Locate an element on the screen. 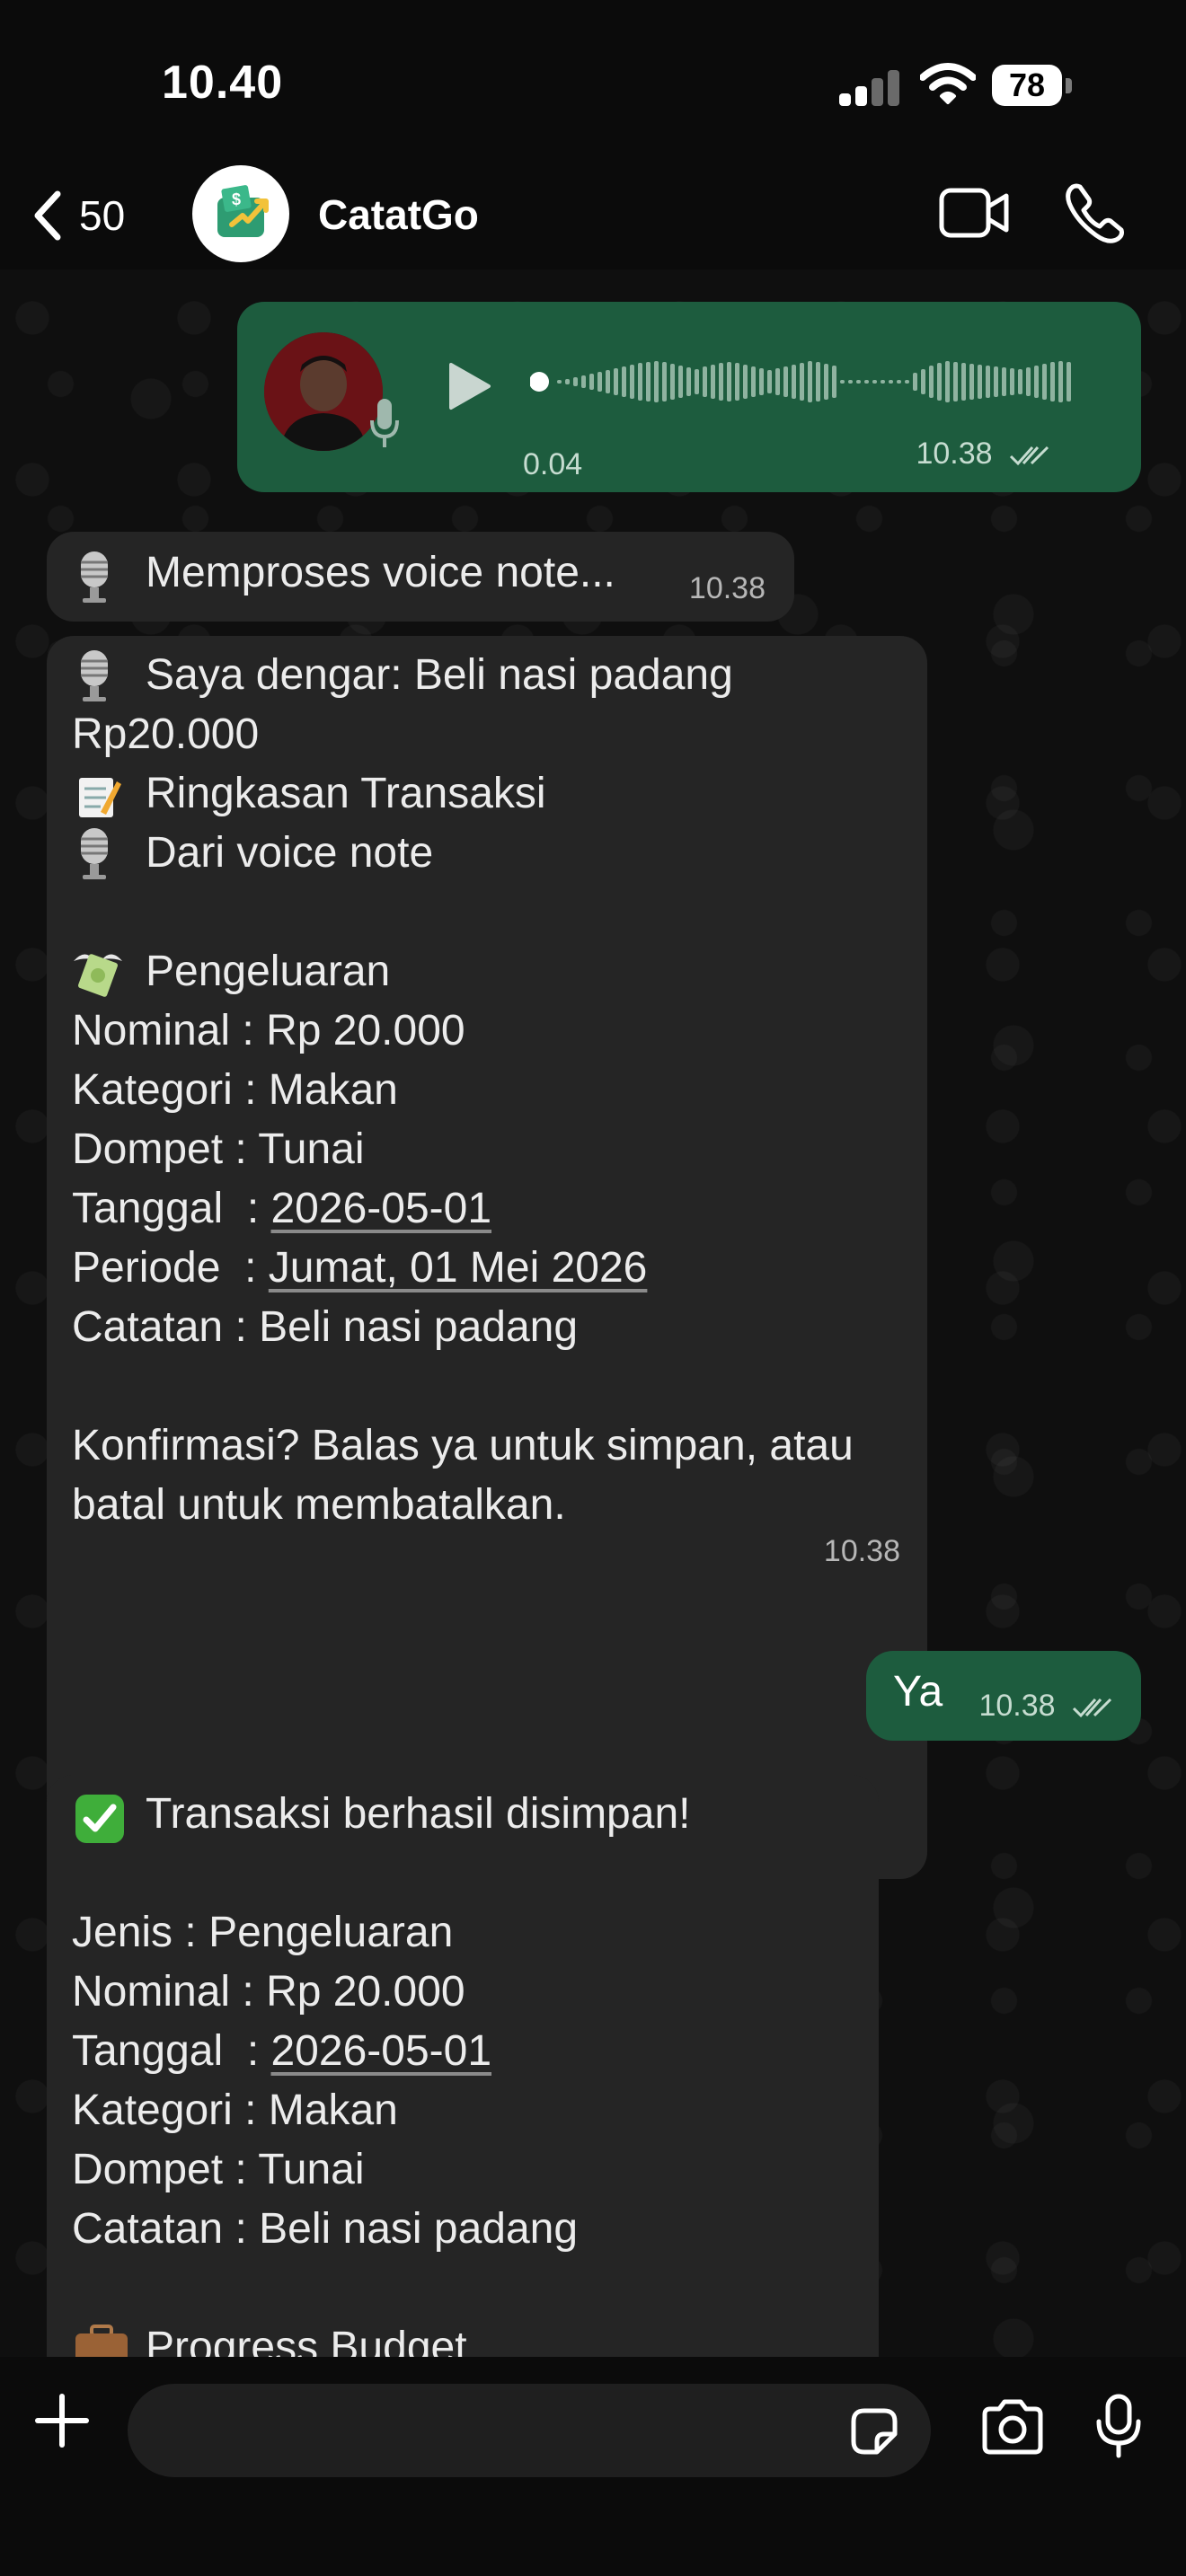  nominal-field: Nominal : Rp 20.000 is located at coordinates (268, 1992).